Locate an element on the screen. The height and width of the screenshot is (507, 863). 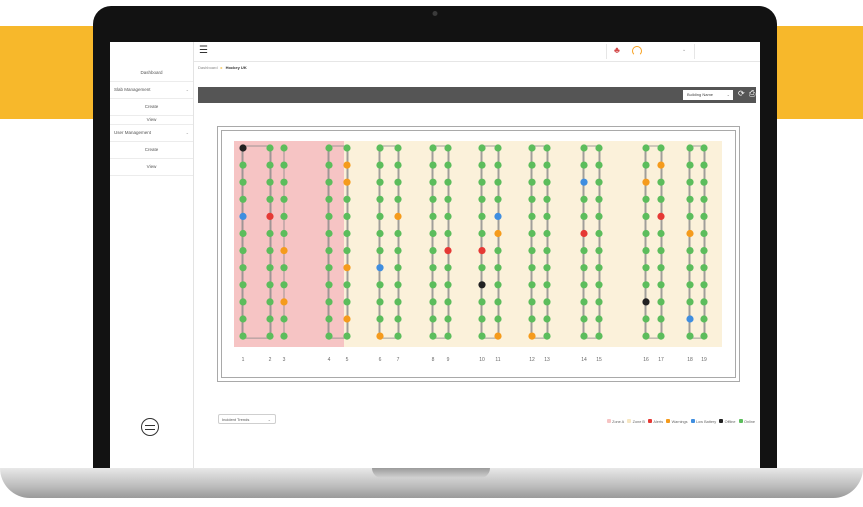
legend-label: Online is located at coordinates (749, 421).